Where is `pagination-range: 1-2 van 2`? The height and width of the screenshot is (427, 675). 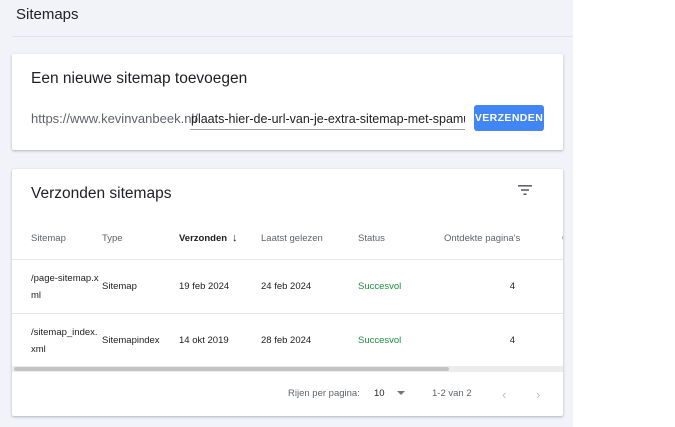 pagination-range: 1-2 van 2 is located at coordinates (452, 393).